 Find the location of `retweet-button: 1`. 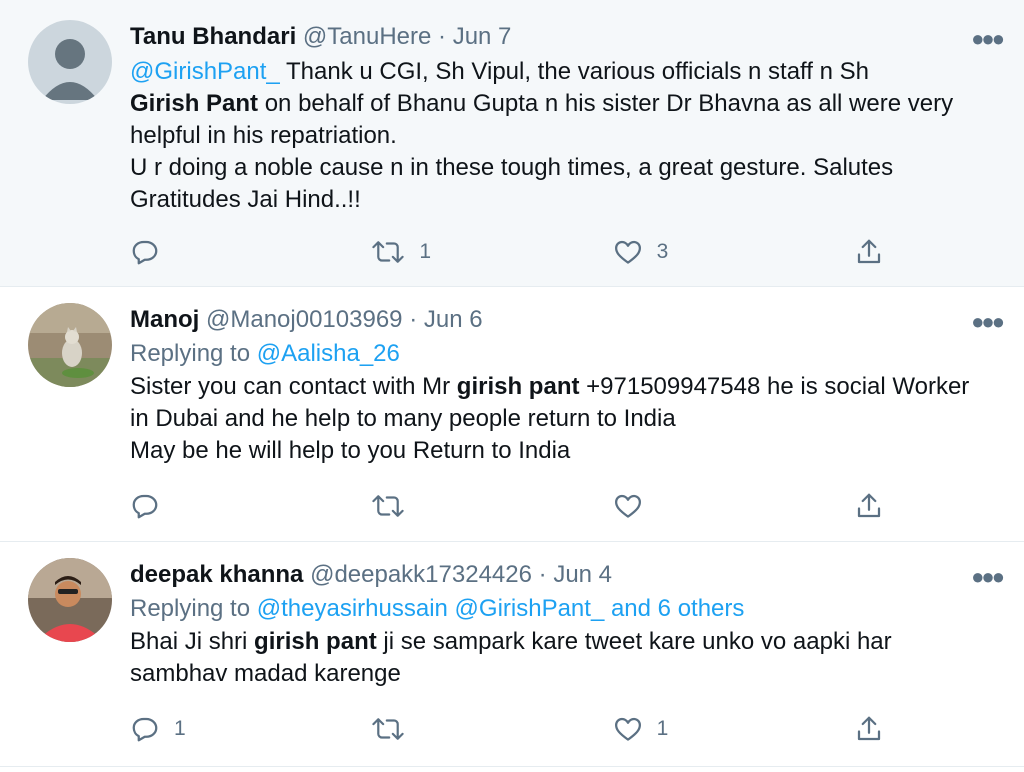

retweet-button: 1 is located at coordinates (451, 252).